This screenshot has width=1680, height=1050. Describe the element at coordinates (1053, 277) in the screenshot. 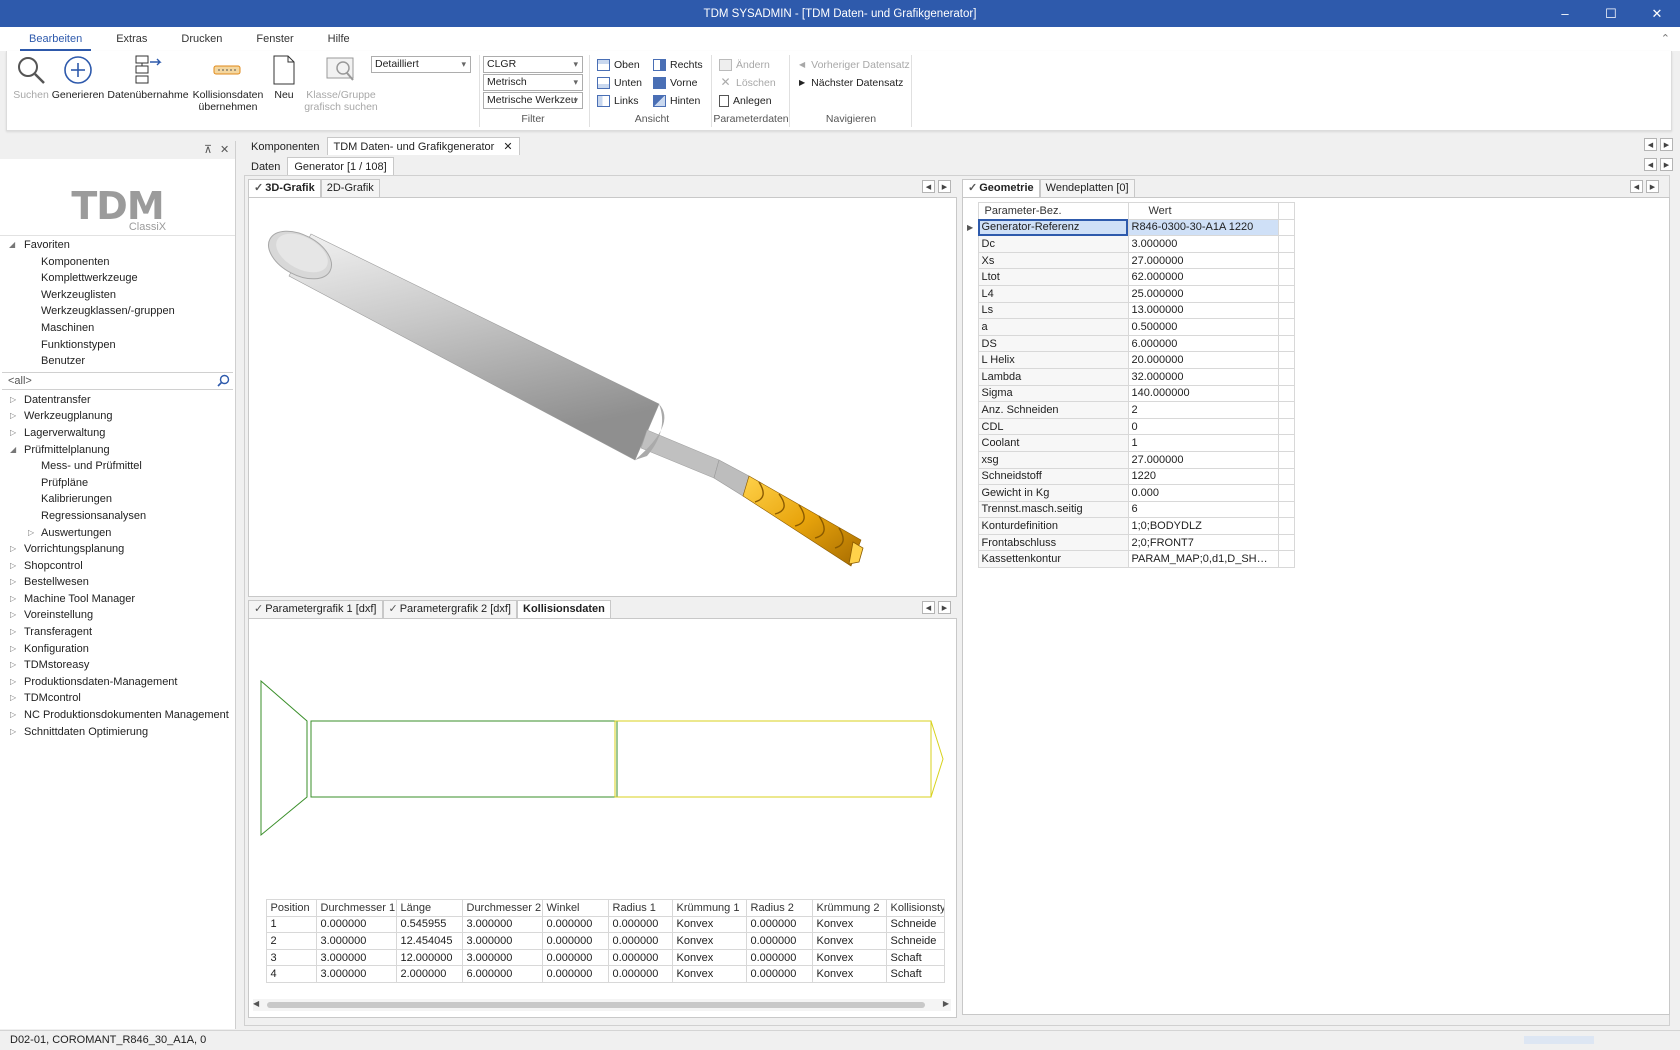

I see `parameter-name-cell: Ltot` at that location.